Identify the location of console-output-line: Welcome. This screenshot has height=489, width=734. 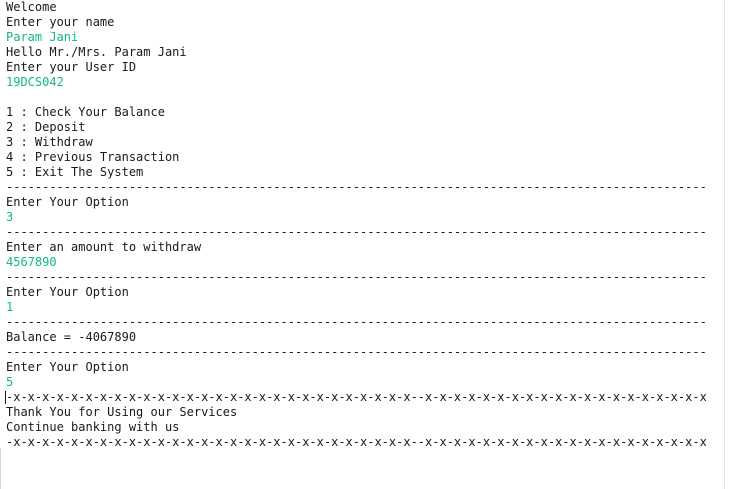
(31, 7).